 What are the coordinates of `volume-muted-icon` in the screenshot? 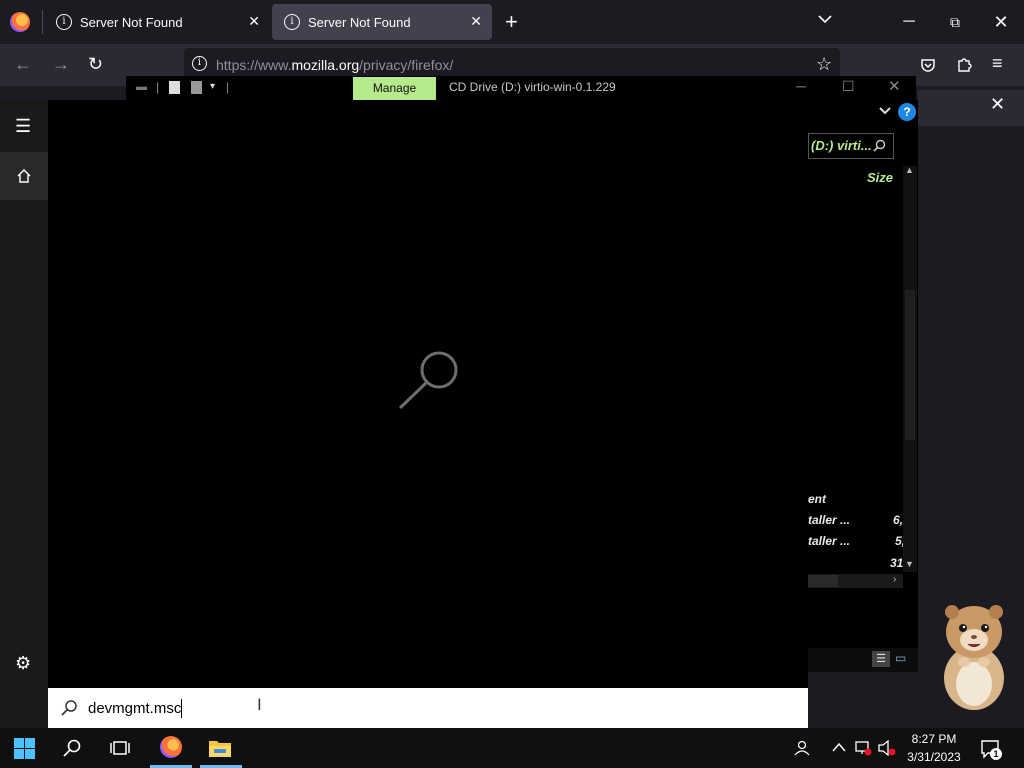 It's located at (887, 748).